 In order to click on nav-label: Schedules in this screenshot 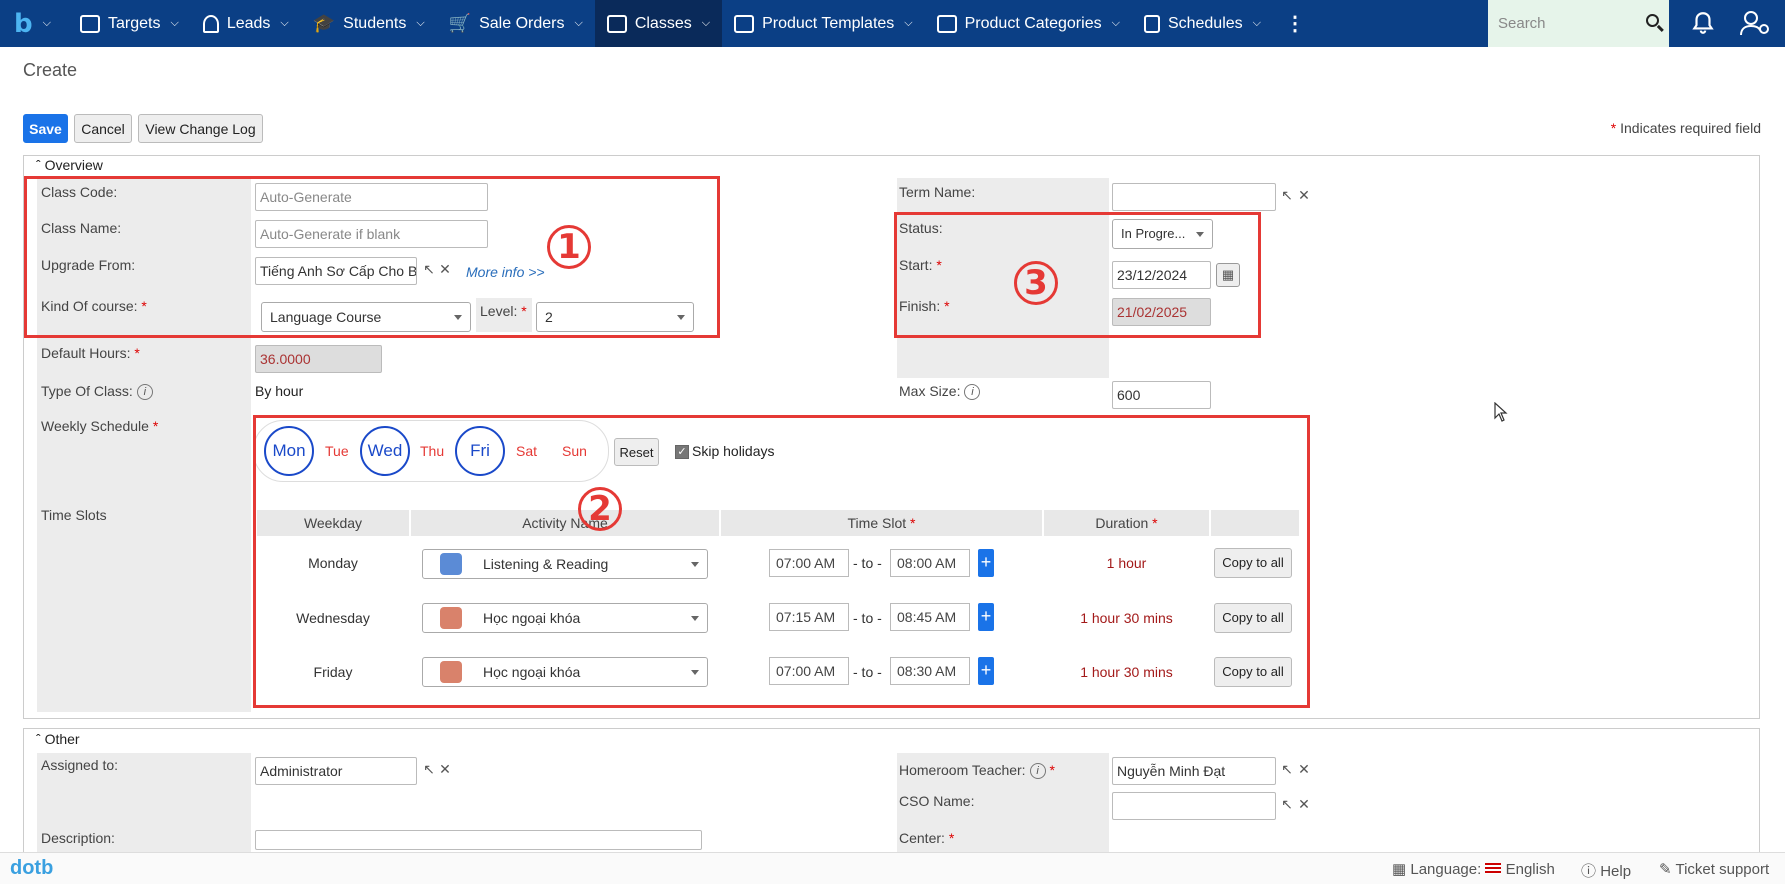, I will do `click(1205, 23)`.